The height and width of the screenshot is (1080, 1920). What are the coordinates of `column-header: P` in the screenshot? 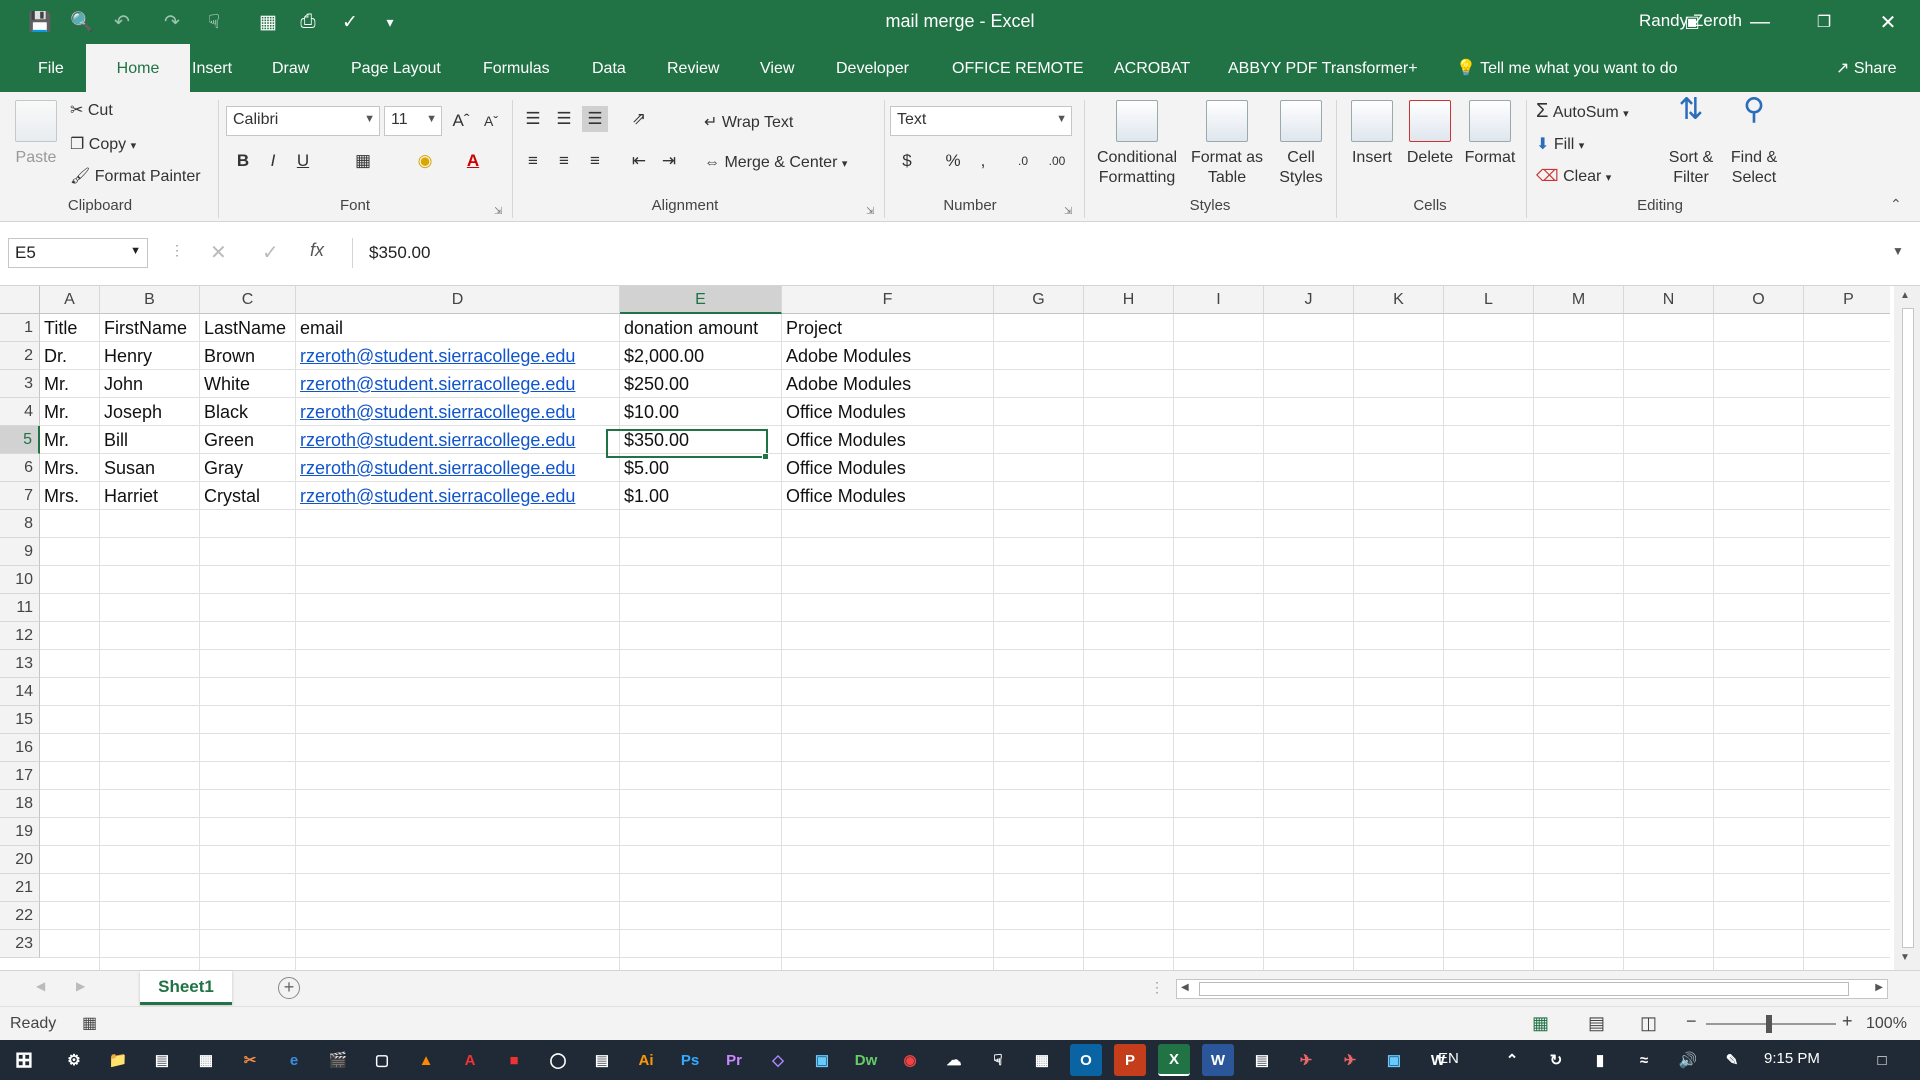 It's located at (1847, 300).